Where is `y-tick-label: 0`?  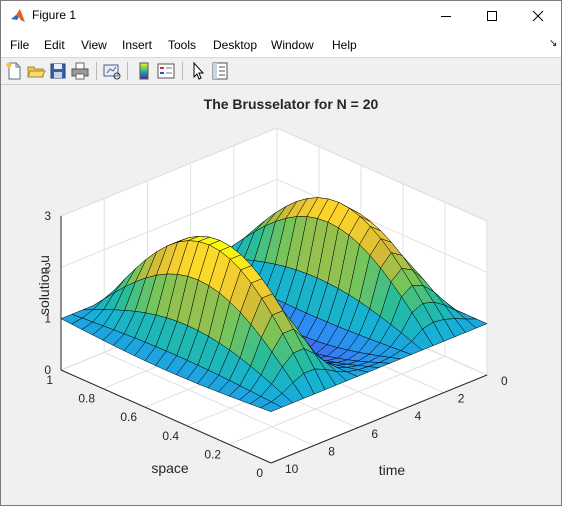
y-tick-label: 0 is located at coordinates (259, 473).